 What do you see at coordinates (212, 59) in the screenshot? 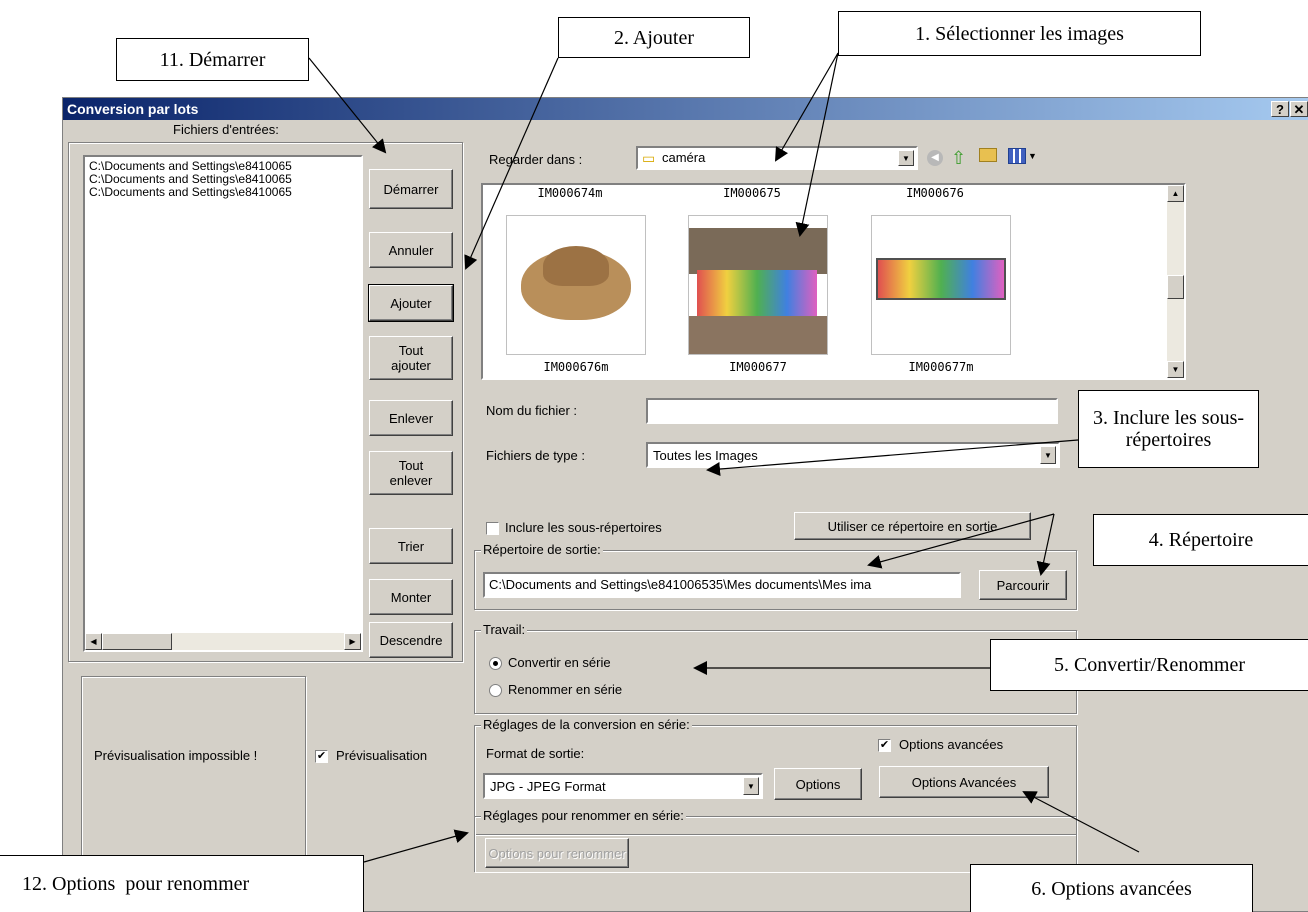
I see `callout-start: 11. Démarrer` at bounding box center [212, 59].